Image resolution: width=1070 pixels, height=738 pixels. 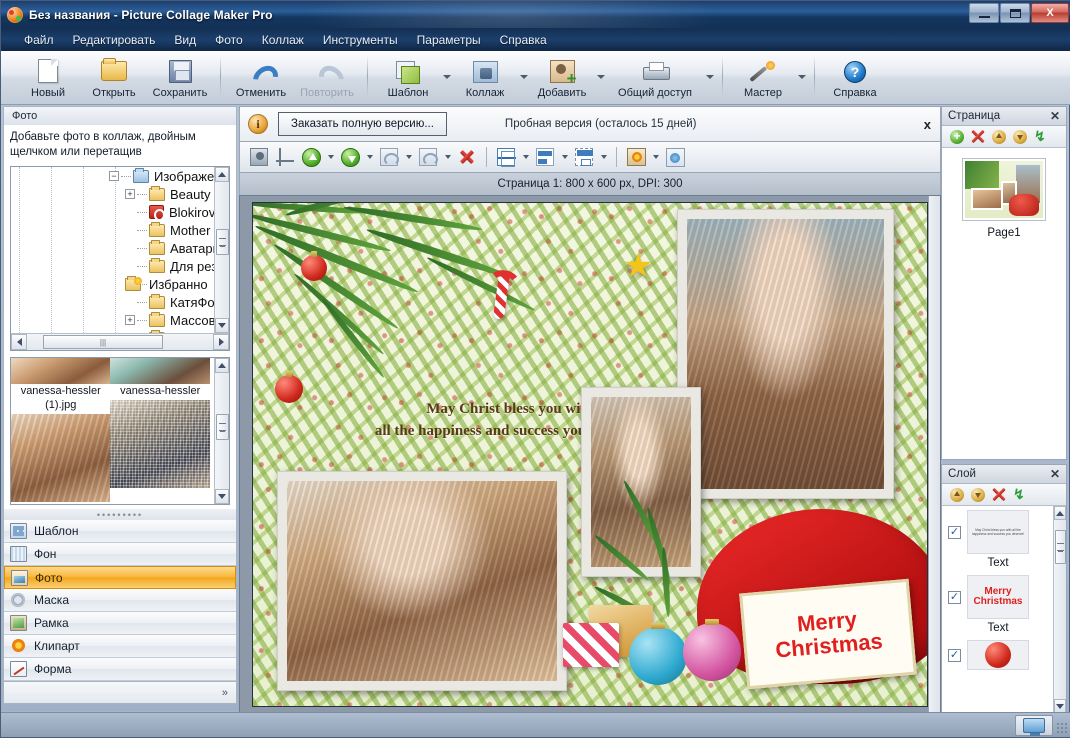 I want to click on toolbar-button-add: Добавить, so click(x=562, y=78).